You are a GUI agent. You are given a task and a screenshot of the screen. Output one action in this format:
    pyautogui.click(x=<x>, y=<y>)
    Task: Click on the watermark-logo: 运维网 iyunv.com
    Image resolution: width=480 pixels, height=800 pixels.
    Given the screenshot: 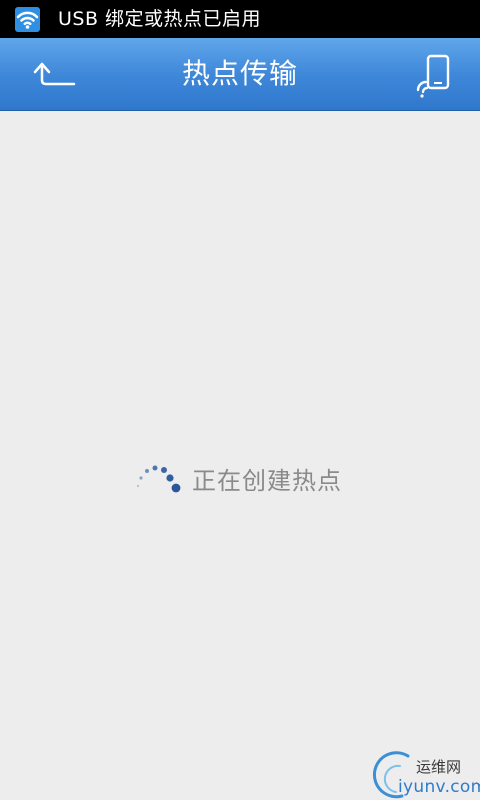 What is the action you would take?
    pyautogui.click(x=426, y=774)
    